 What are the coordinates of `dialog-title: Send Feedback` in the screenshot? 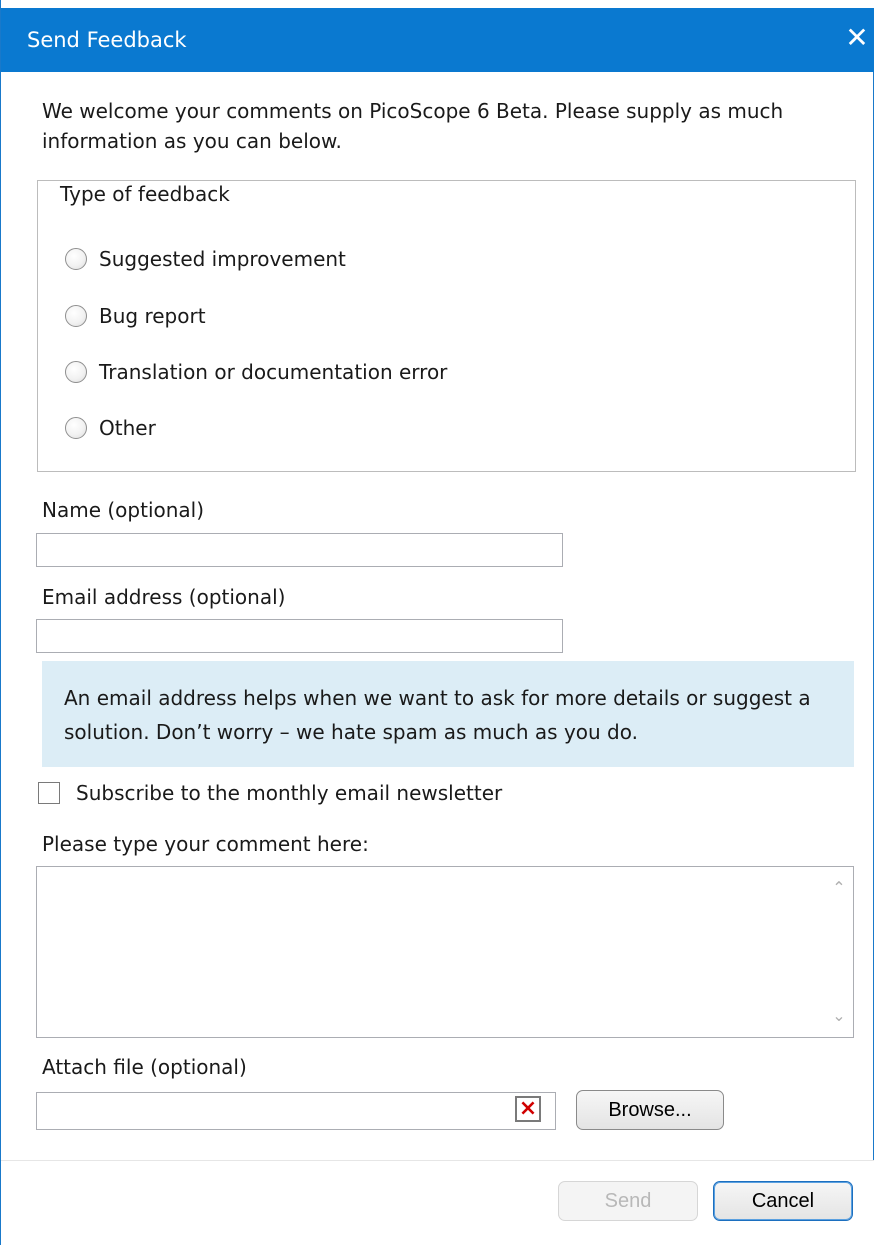 It's located at (107, 40).